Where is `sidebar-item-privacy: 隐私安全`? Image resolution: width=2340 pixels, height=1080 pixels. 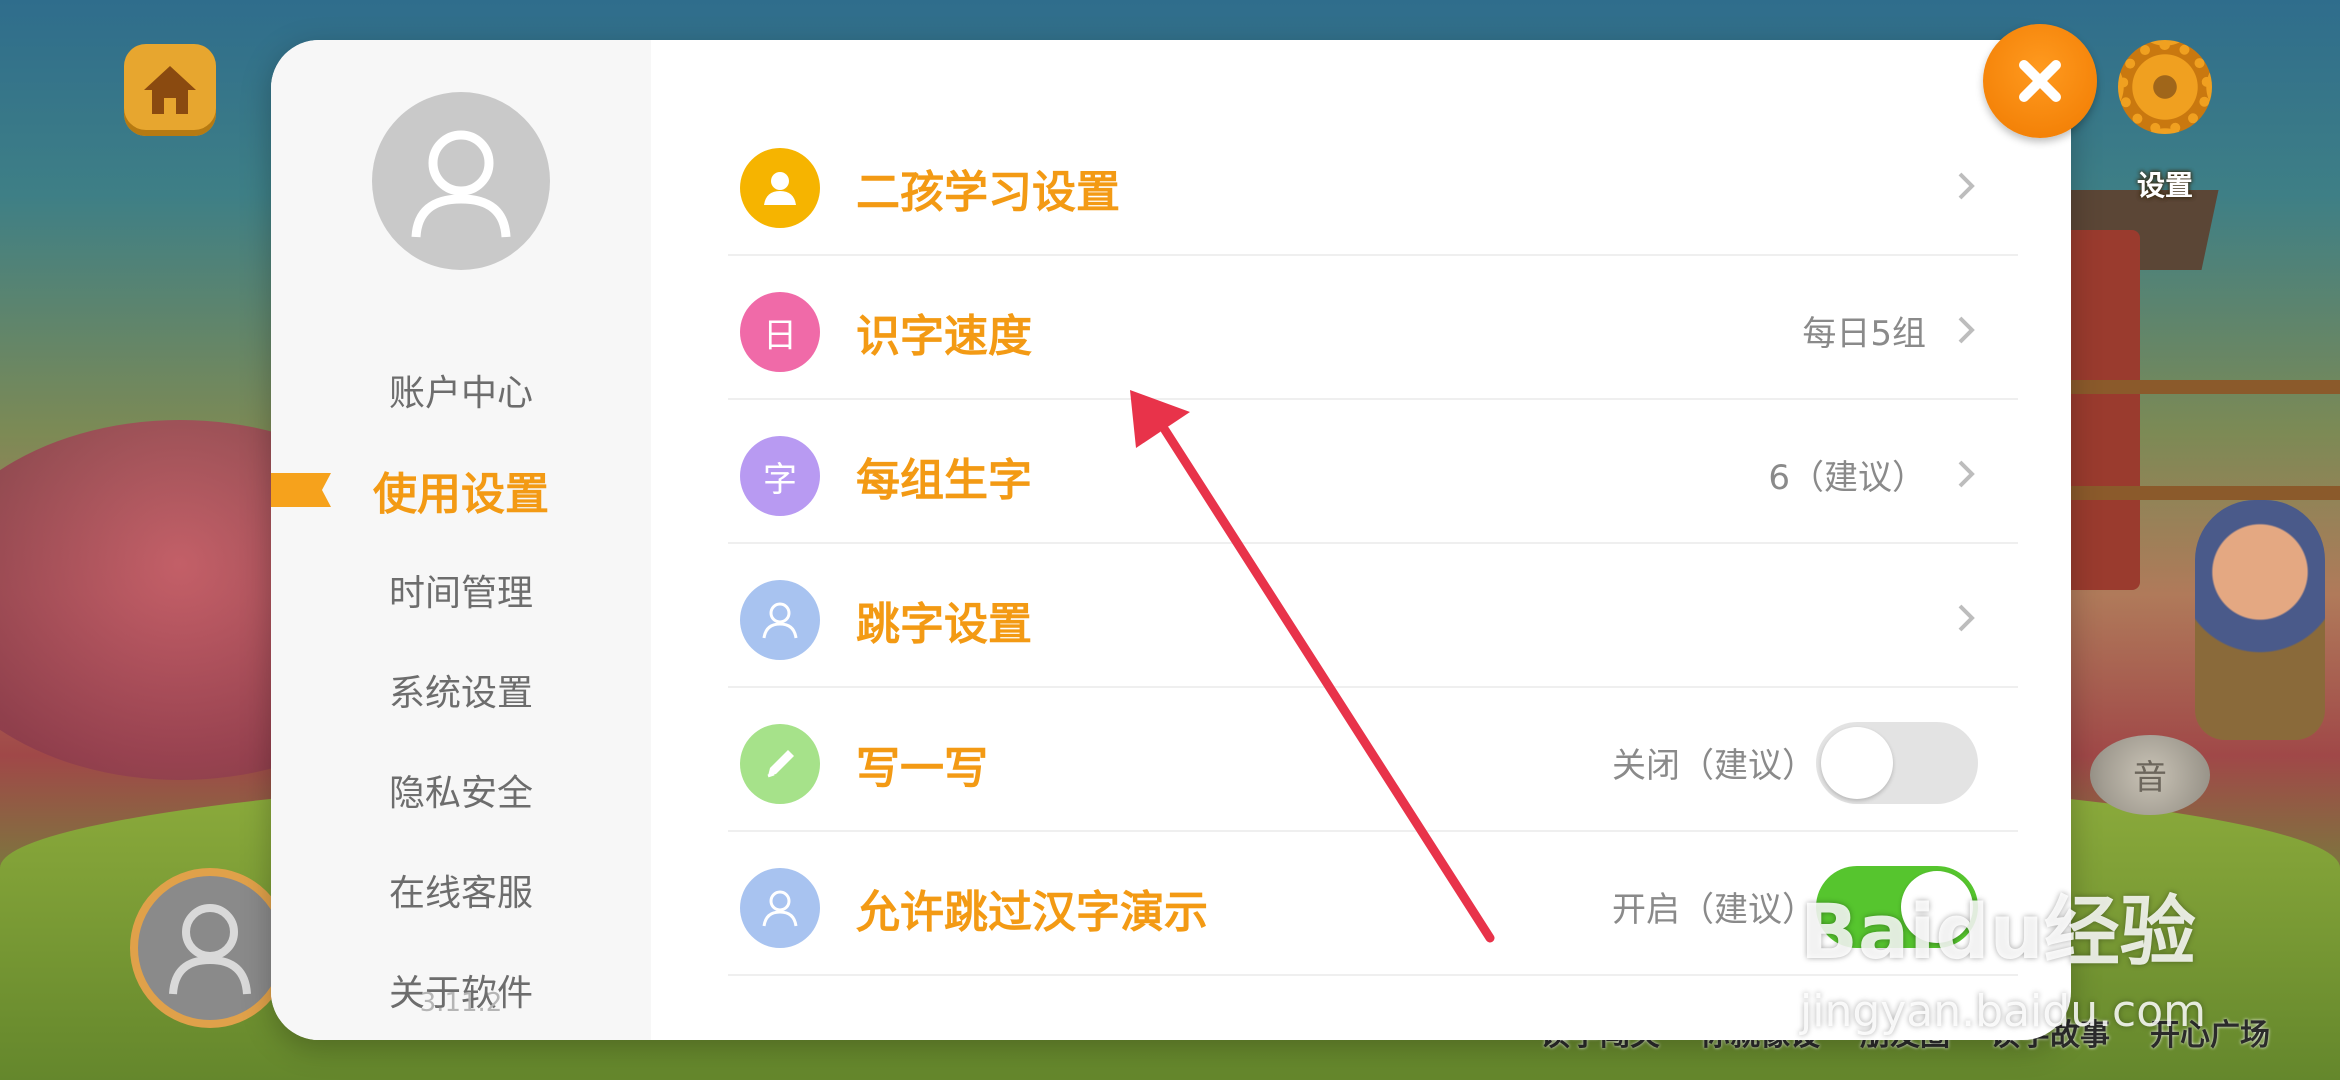
sidebar-item-privacy: 隐私安全 is located at coordinates (461, 790).